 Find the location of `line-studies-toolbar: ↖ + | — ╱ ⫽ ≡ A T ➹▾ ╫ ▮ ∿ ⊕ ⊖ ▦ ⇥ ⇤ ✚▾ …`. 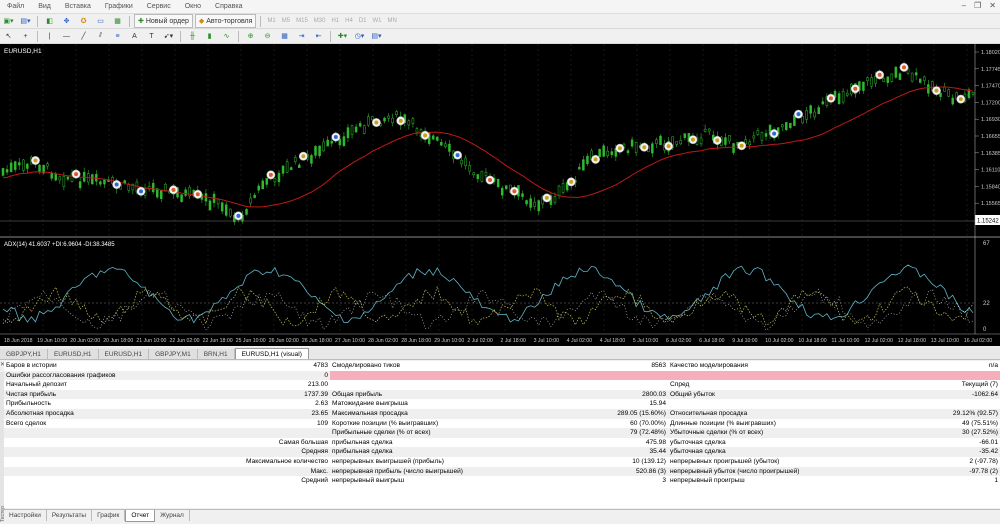

line-studies-toolbar: ↖ + | — ╱ ⫽ ≡ A T ➹▾ ╫ ▮ ∿ ⊕ ⊖ ▦ ⇥ ⇤ ✚▾ … is located at coordinates (500, 36).